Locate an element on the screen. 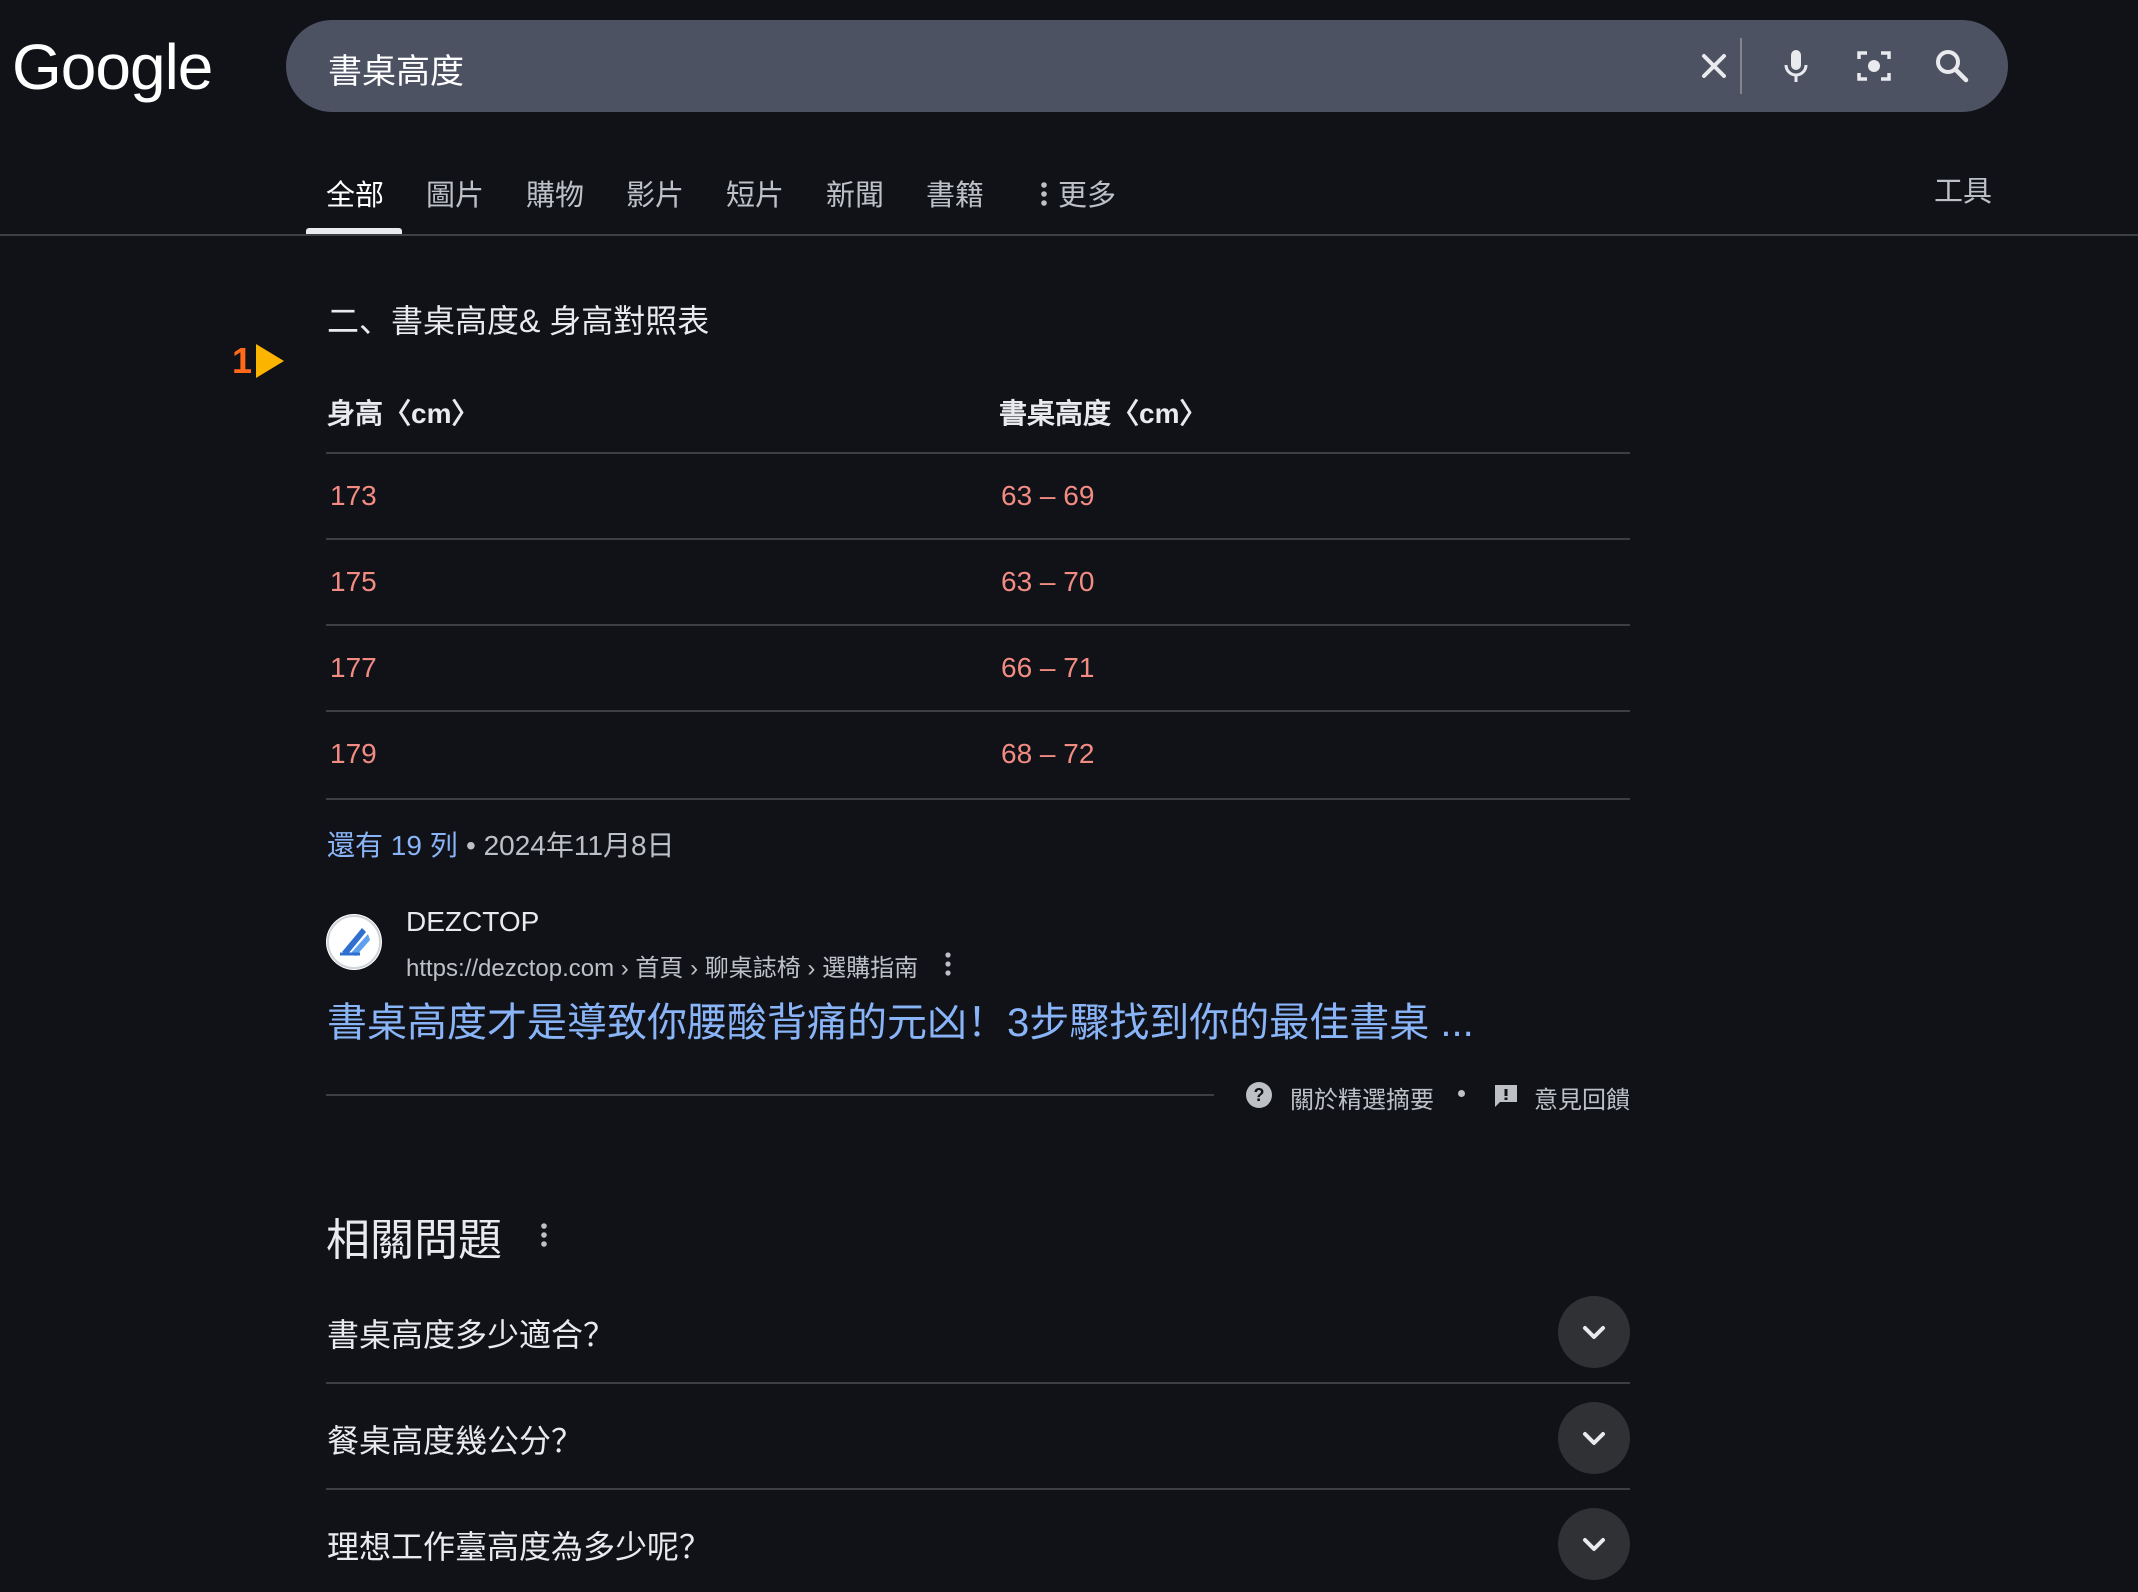 The image size is (2138, 1592). table-cell: 175 is located at coordinates (353, 581).